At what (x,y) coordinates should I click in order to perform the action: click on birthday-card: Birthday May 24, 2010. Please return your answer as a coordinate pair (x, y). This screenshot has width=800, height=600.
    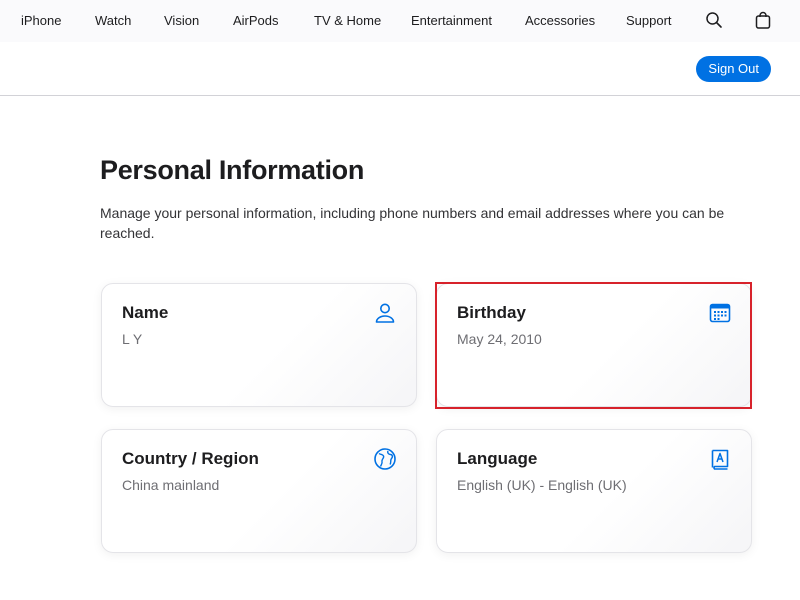
    Looking at the image, I should click on (594, 345).